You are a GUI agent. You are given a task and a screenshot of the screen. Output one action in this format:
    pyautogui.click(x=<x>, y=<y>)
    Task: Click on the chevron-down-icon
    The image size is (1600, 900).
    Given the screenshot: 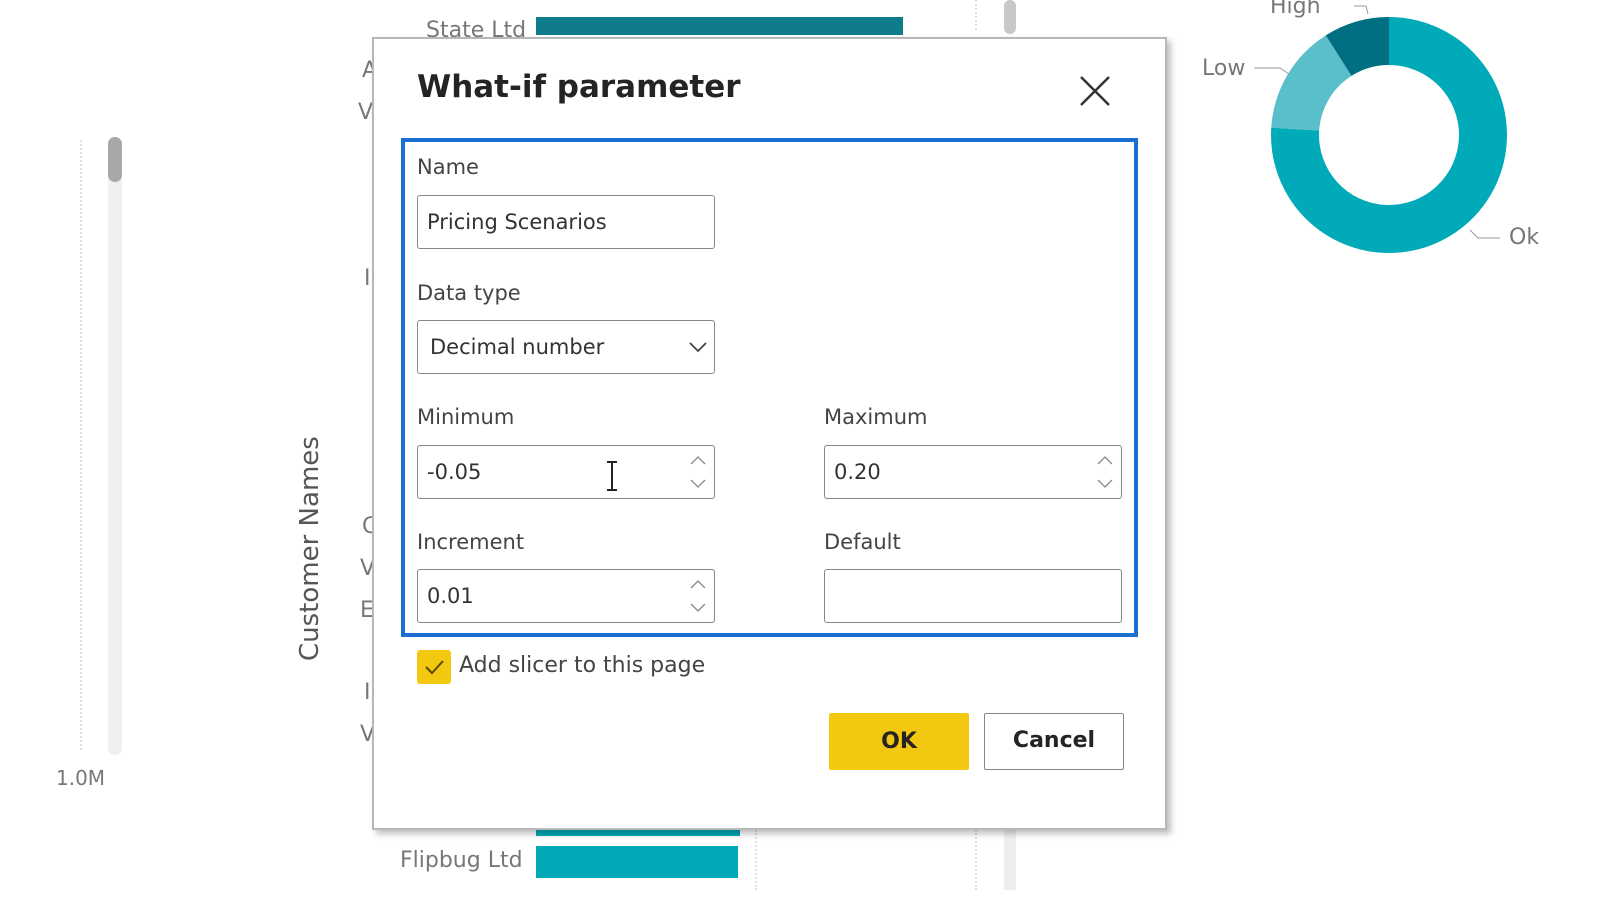 What is the action you would take?
    pyautogui.click(x=698, y=347)
    